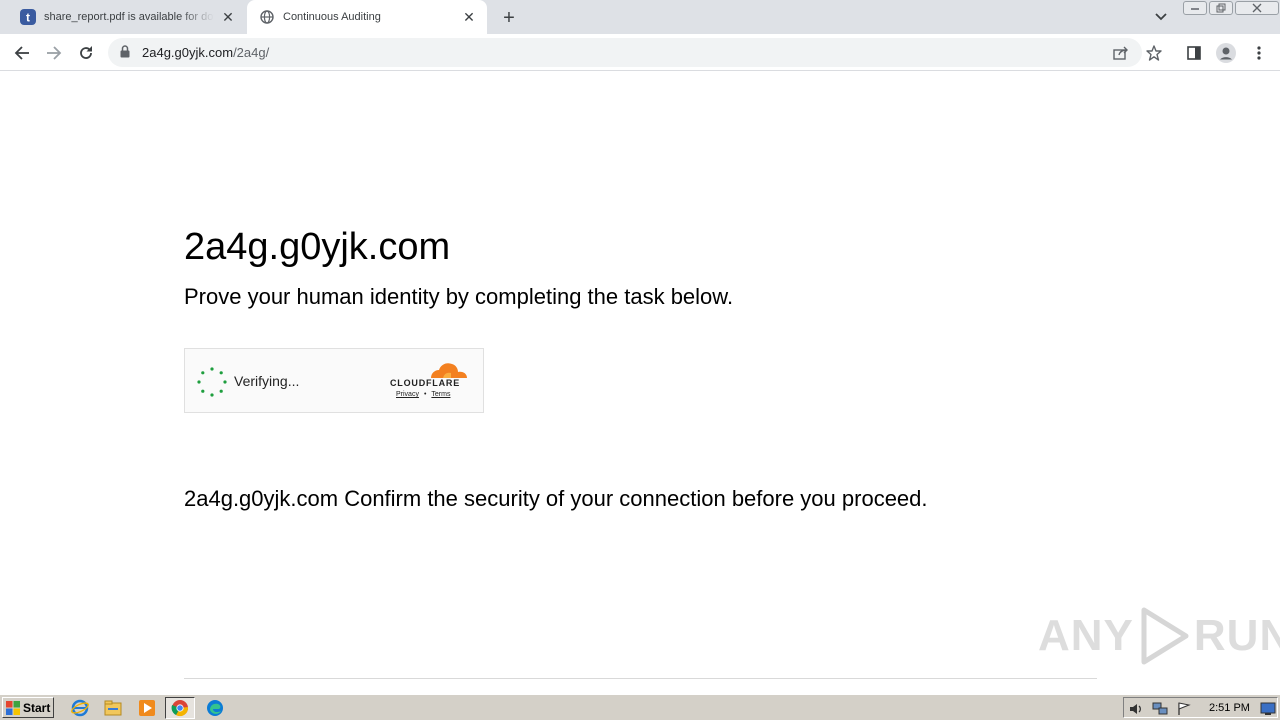  Describe the element at coordinates (317, 247) in the screenshot. I see `page-heading: 2a4g.g0yjk.com` at that location.